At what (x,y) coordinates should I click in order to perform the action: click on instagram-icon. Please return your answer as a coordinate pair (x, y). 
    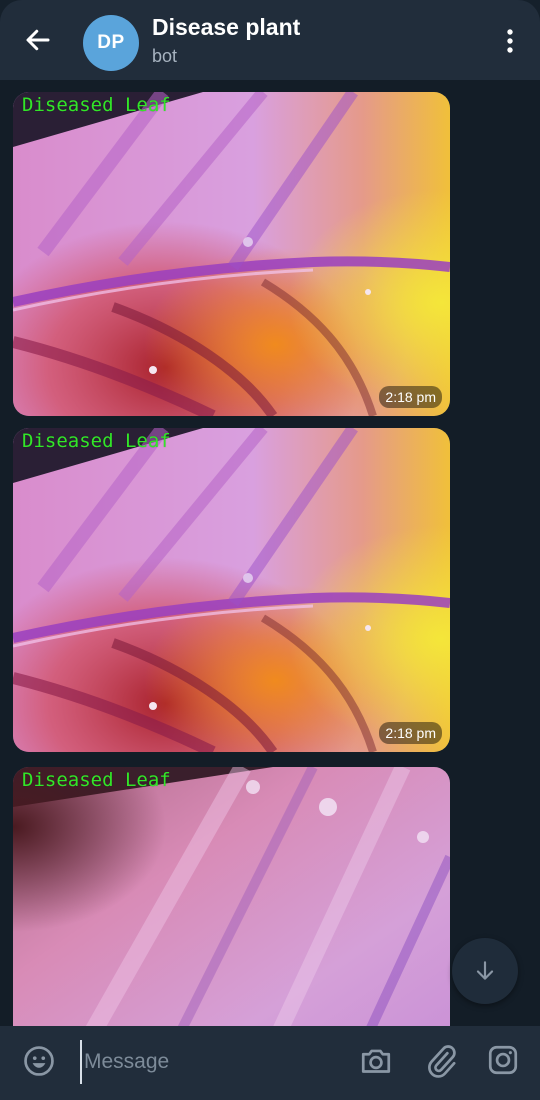
    Looking at the image, I should click on (503, 1060).